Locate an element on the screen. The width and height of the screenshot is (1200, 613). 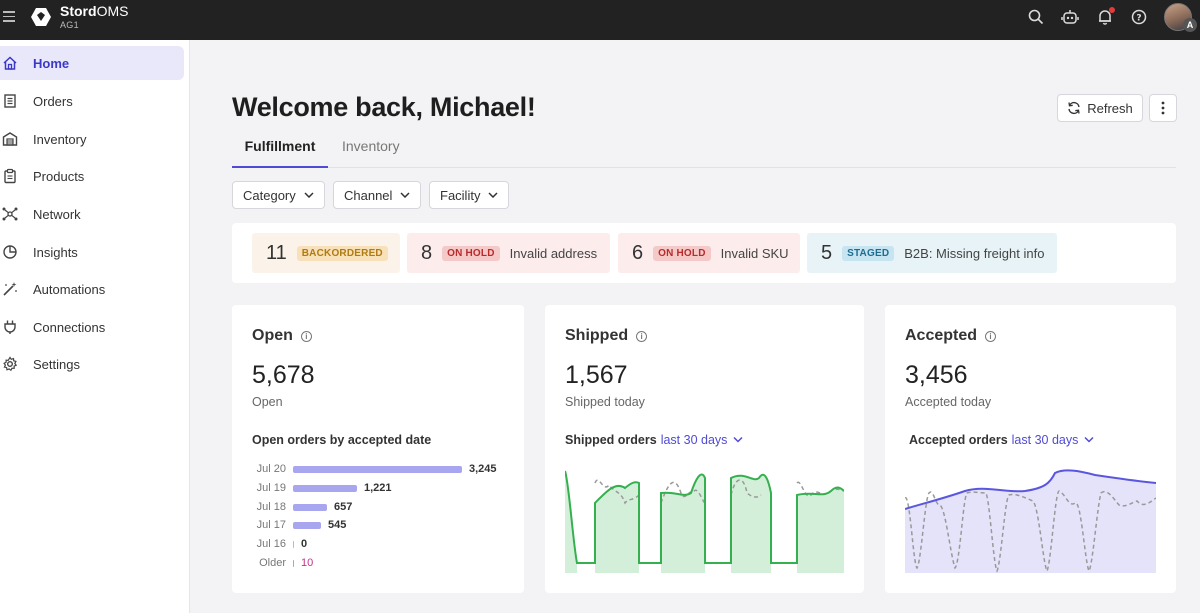
tab-bar: Fulfillment Inventory is located at coordinates (704, 152).